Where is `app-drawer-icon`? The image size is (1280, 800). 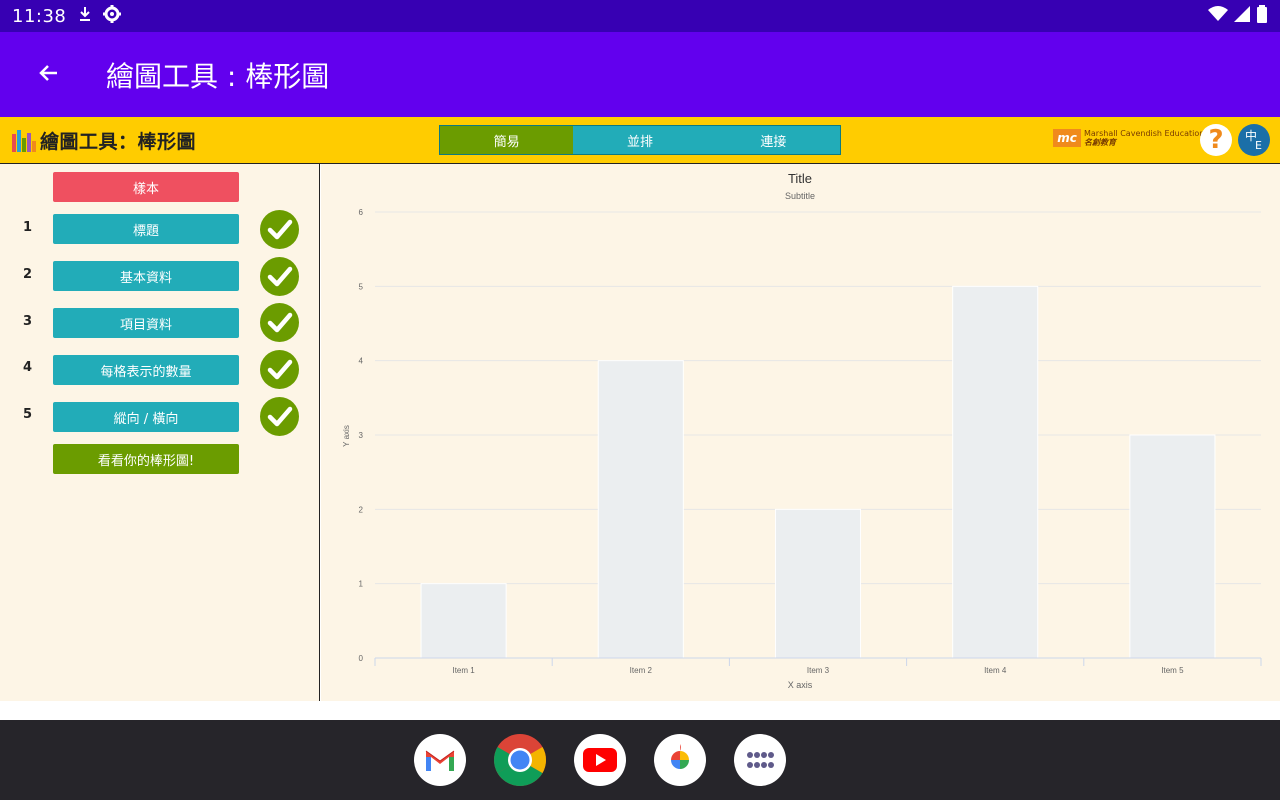
app-drawer-icon is located at coordinates (760, 760).